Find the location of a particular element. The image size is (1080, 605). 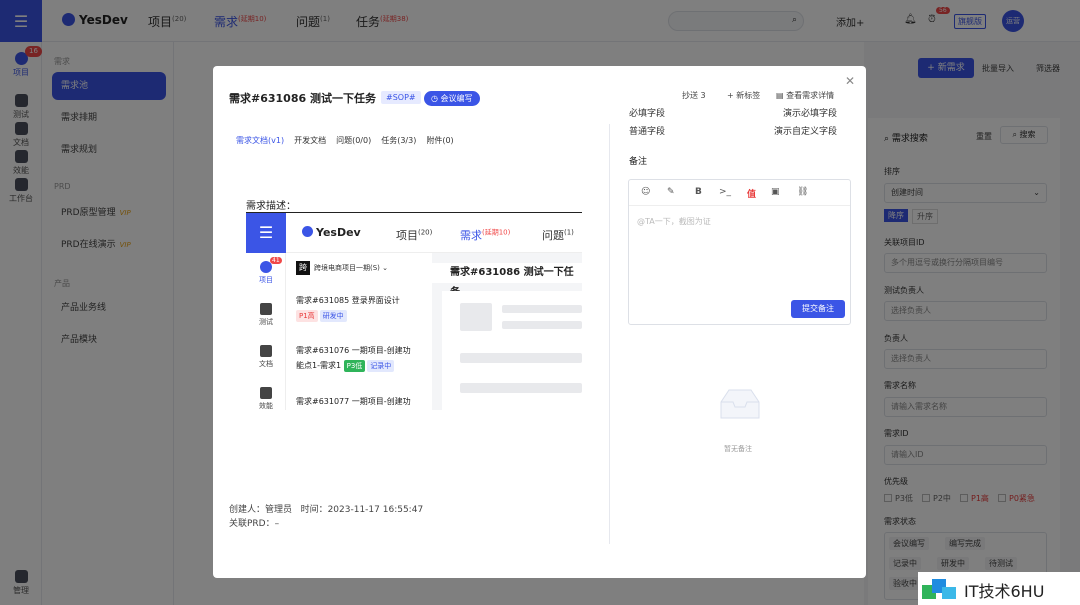

bold-icon: B is located at coordinates (698, 192).